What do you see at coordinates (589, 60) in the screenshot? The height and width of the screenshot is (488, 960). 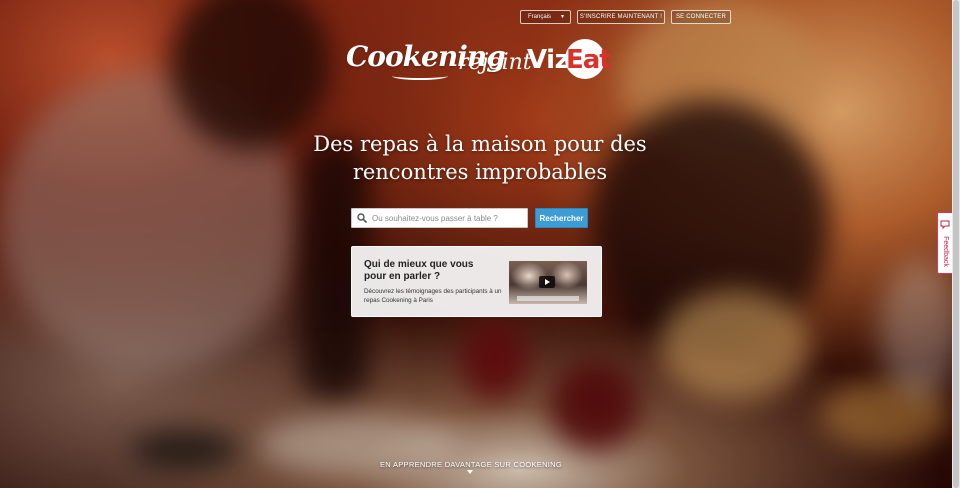 I see `vizeat-logo-eat: Eat` at bounding box center [589, 60].